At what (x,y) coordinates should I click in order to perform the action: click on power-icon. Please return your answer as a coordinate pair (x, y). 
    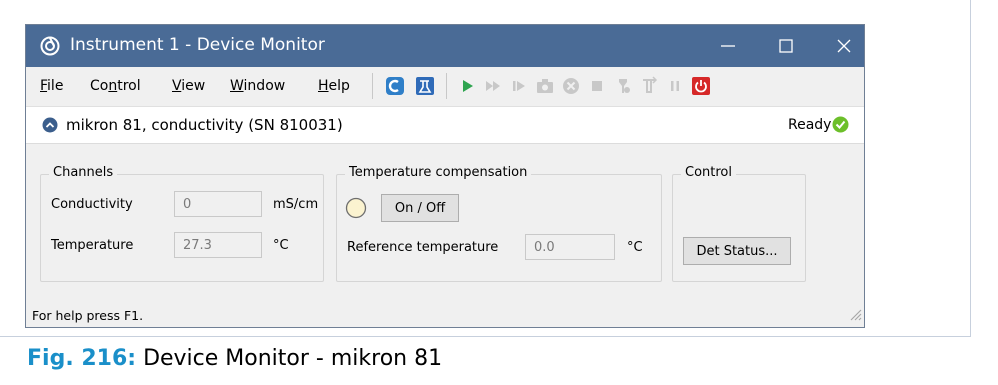
    Looking at the image, I should click on (701, 86).